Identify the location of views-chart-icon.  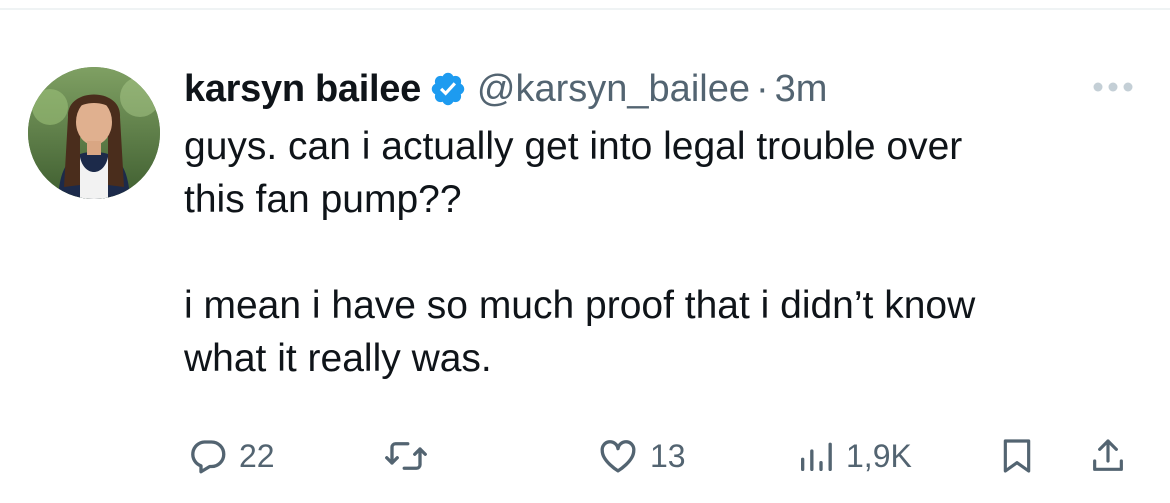
(816, 456).